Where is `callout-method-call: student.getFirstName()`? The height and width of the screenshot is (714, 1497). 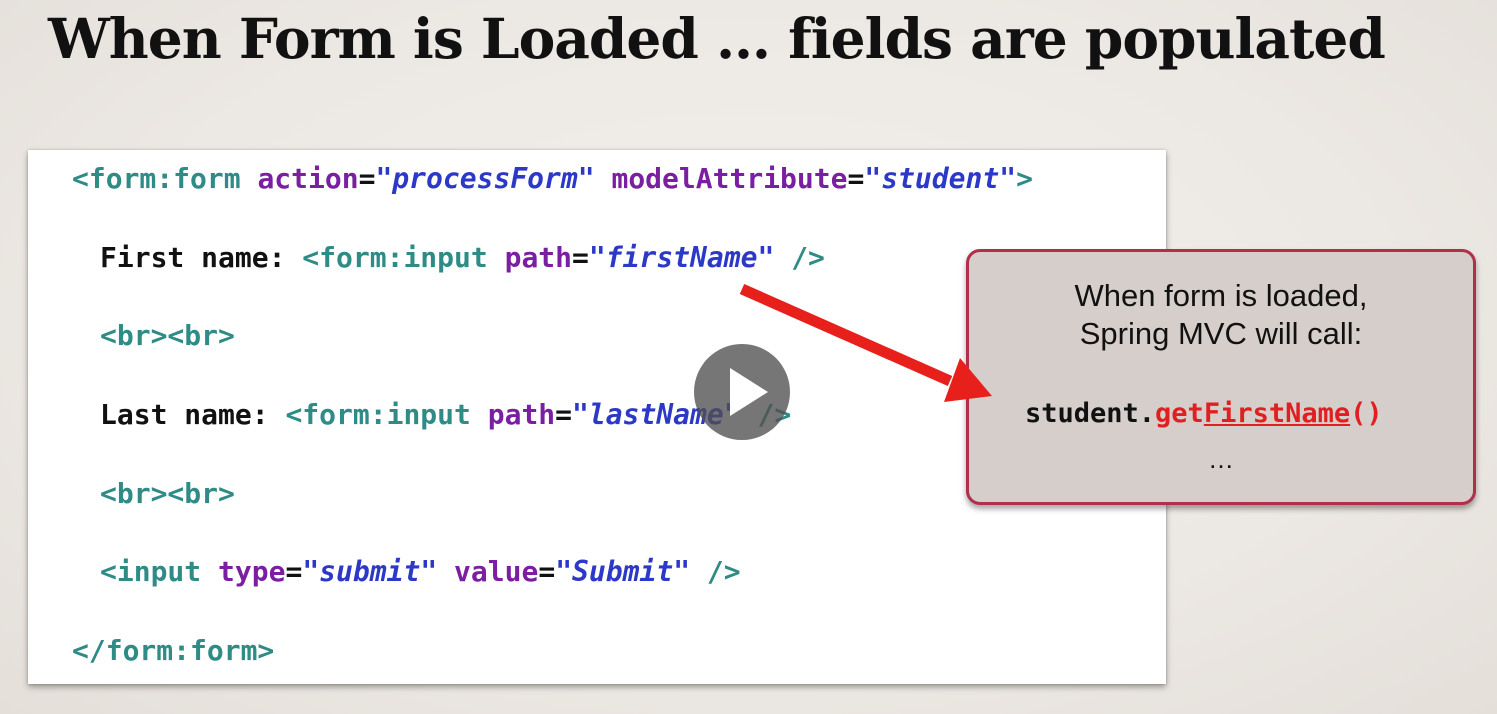
callout-method-call: student.getFirstName() is located at coordinates (1204, 413).